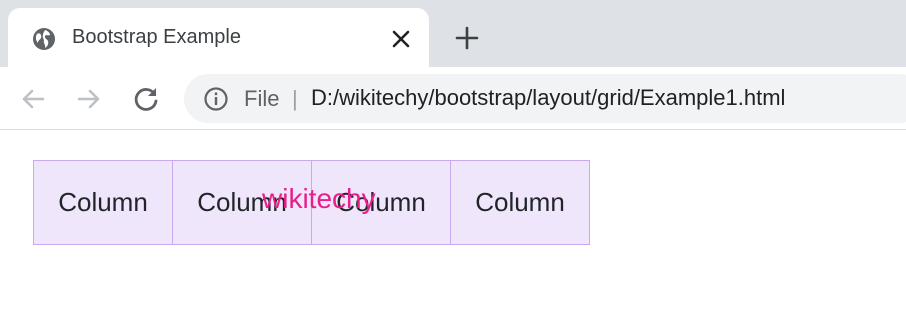 The image size is (906, 314). What do you see at coordinates (262, 98) in the screenshot?
I see `url-scheme-label: File` at bounding box center [262, 98].